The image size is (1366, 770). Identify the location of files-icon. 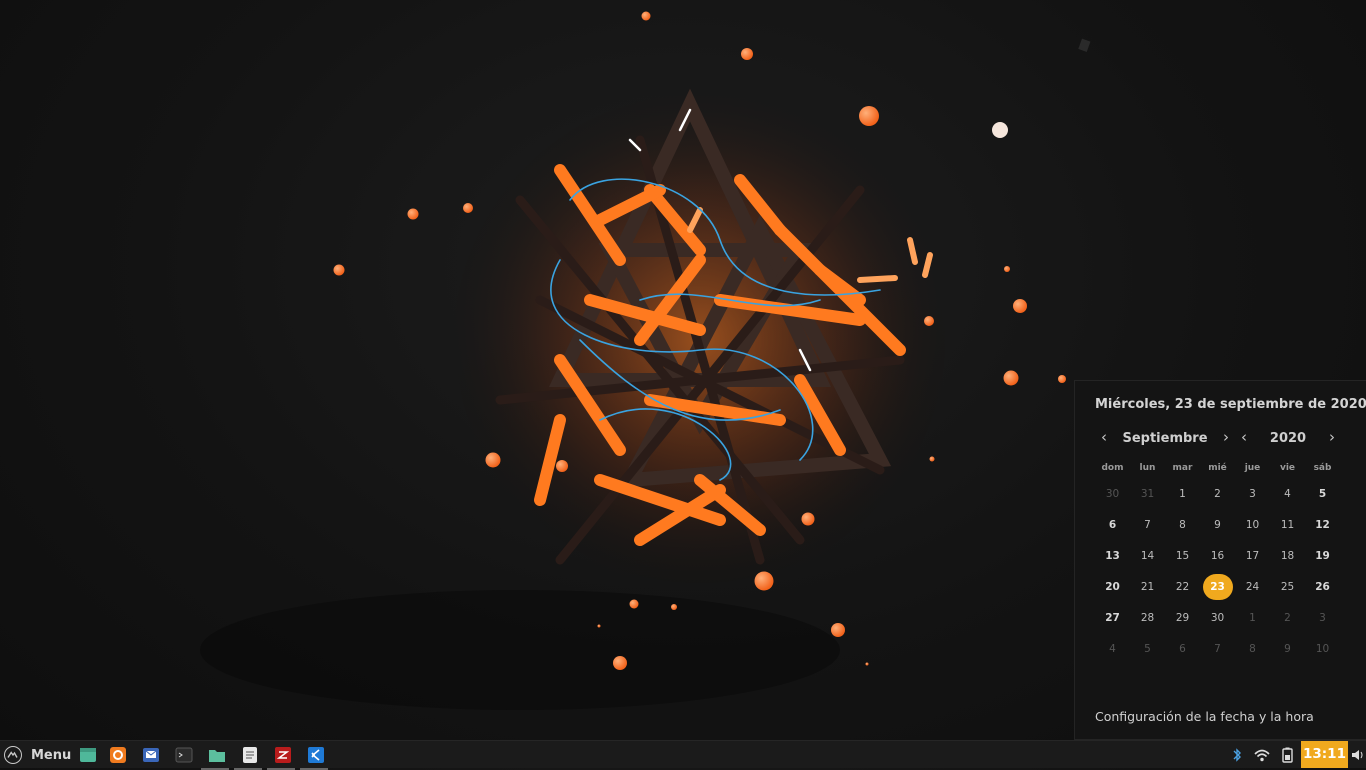
(215, 757).